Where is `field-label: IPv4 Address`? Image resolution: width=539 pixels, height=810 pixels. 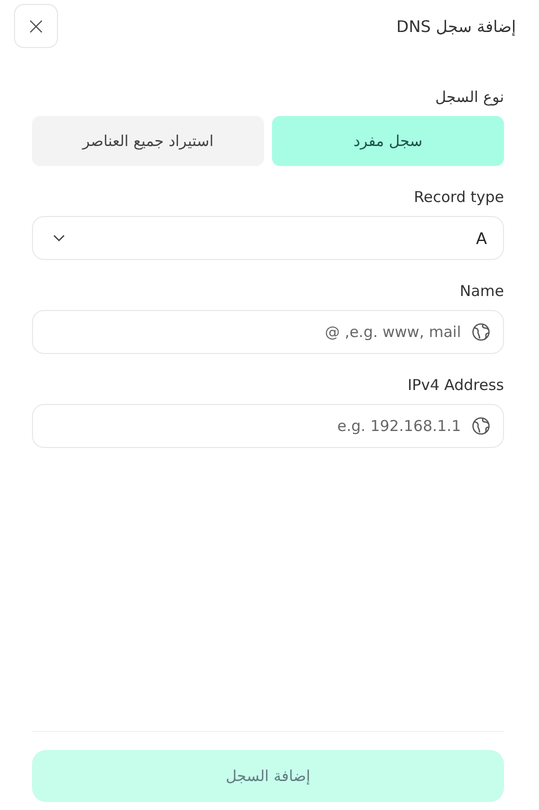 field-label: IPv4 Address is located at coordinates (455, 385).